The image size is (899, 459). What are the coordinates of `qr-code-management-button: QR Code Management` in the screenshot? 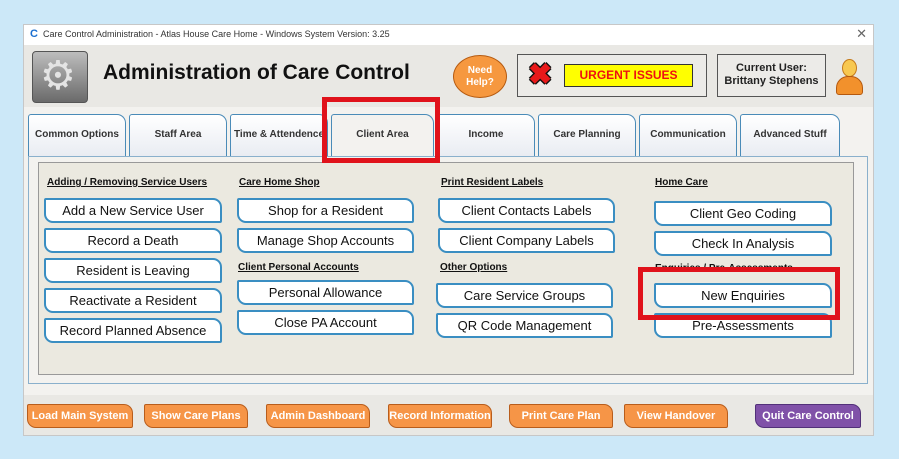 It's located at (524, 325).